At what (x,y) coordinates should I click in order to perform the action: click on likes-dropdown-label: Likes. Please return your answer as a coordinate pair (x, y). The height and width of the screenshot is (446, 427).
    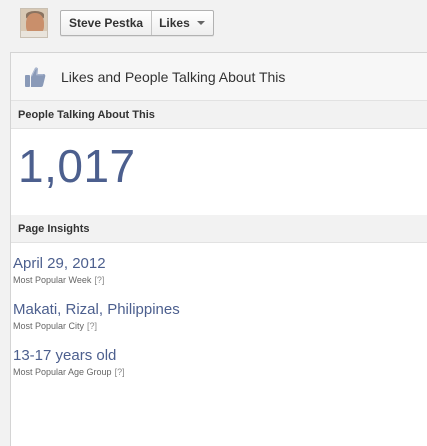
    Looking at the image, I should click on (174, 23).